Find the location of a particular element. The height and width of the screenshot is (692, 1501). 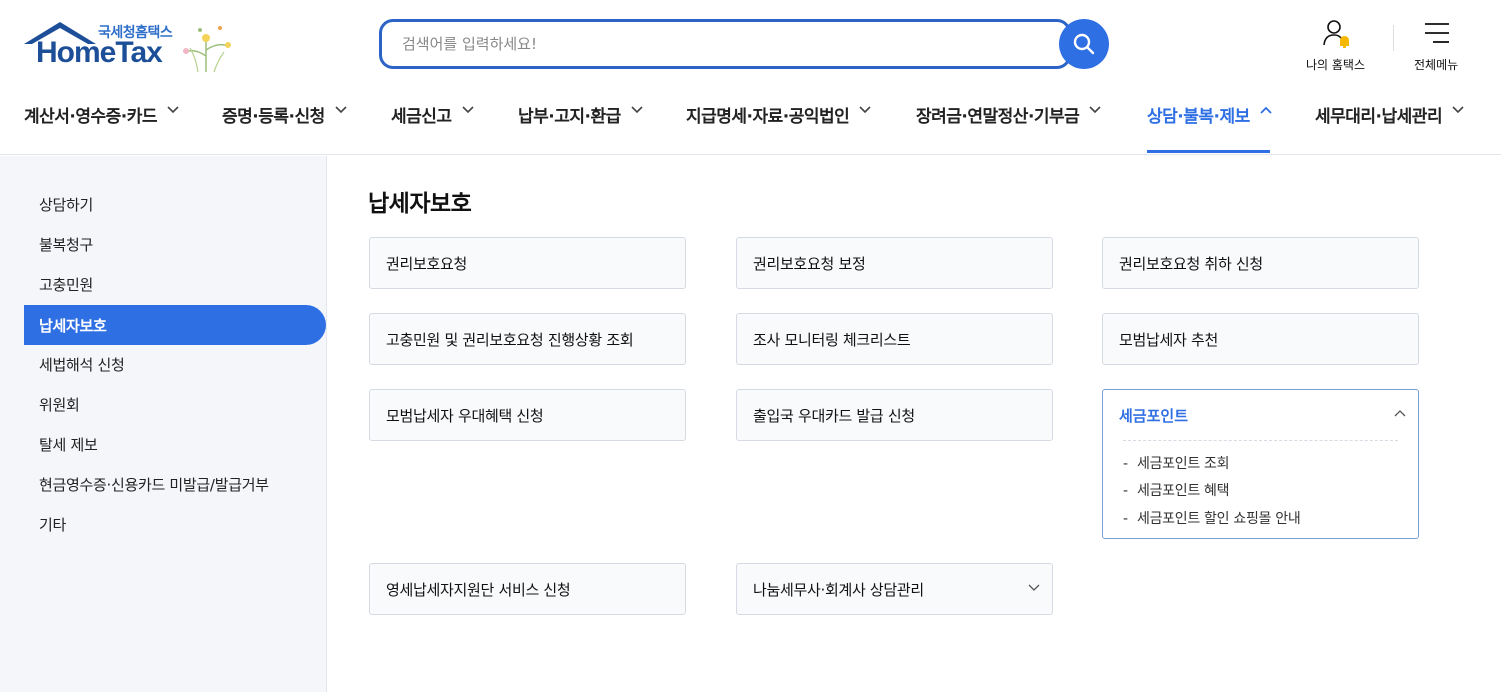

logo-english-text: HomeTax is located at coordinates (99, 52).